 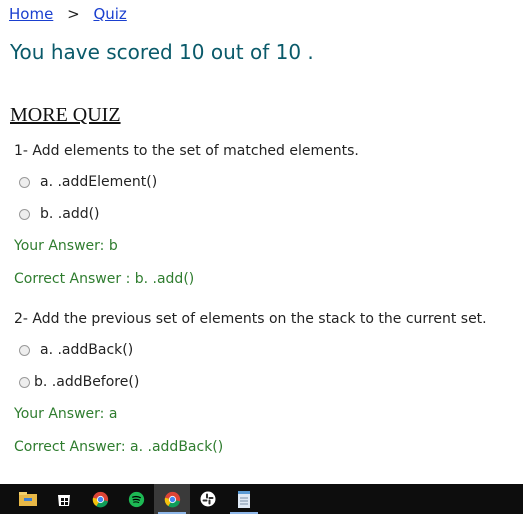 I want to click on question-1-your-answer: Your Answer: b, so click(x=66, y=246).